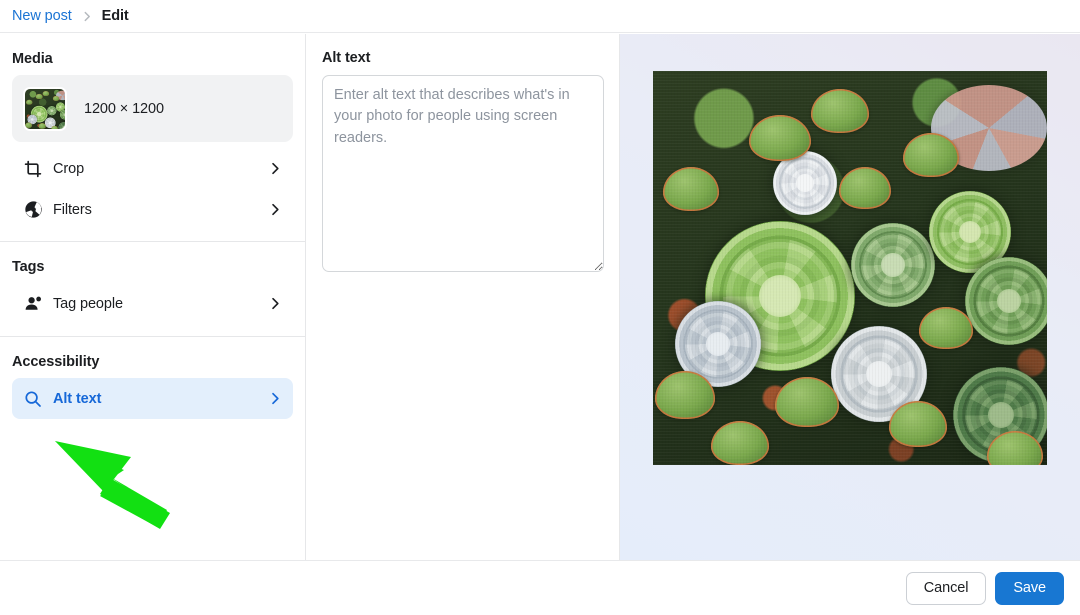 This screenshot has width=1080, height=615. What do you see at coordinates (28, 267) in the screenshot?
I see `section-title-tags: Tags` at bounding box center [28, 267].